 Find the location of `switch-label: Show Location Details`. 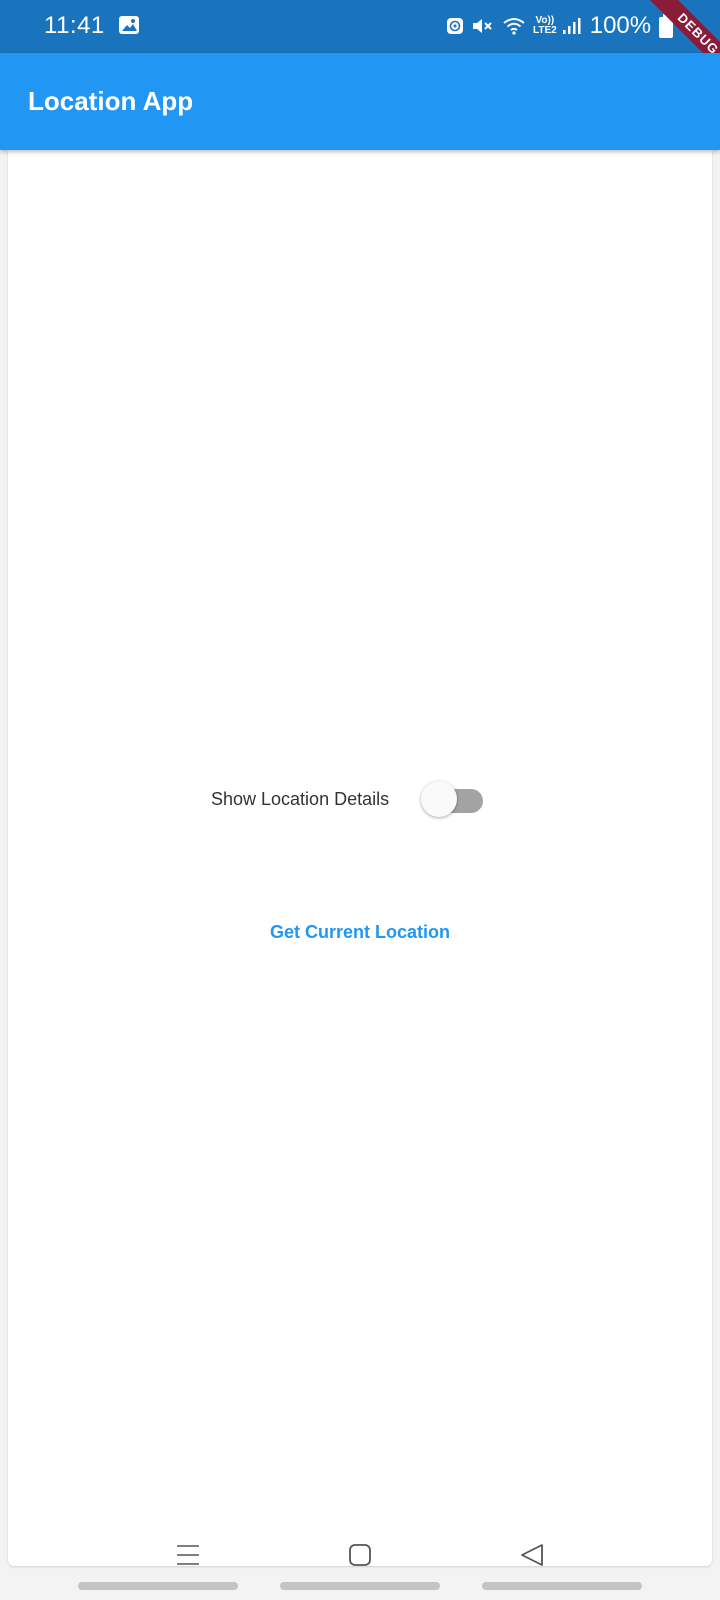

switch-label: Show Location Details is located at coordinates (300, 798).